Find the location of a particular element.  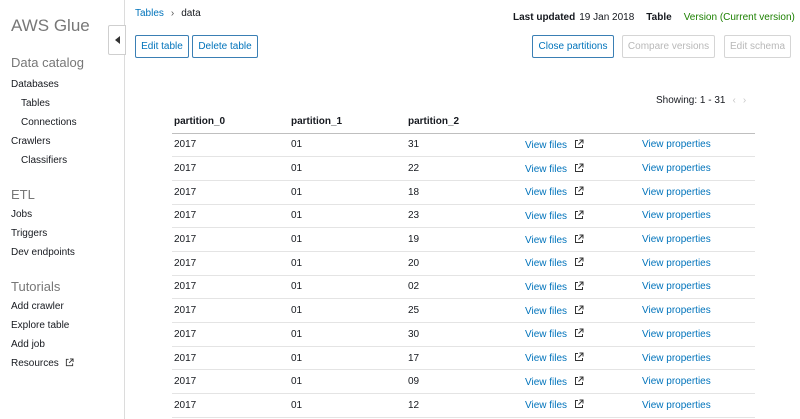

section-etl: ETL is located at coordinates (23, 194).